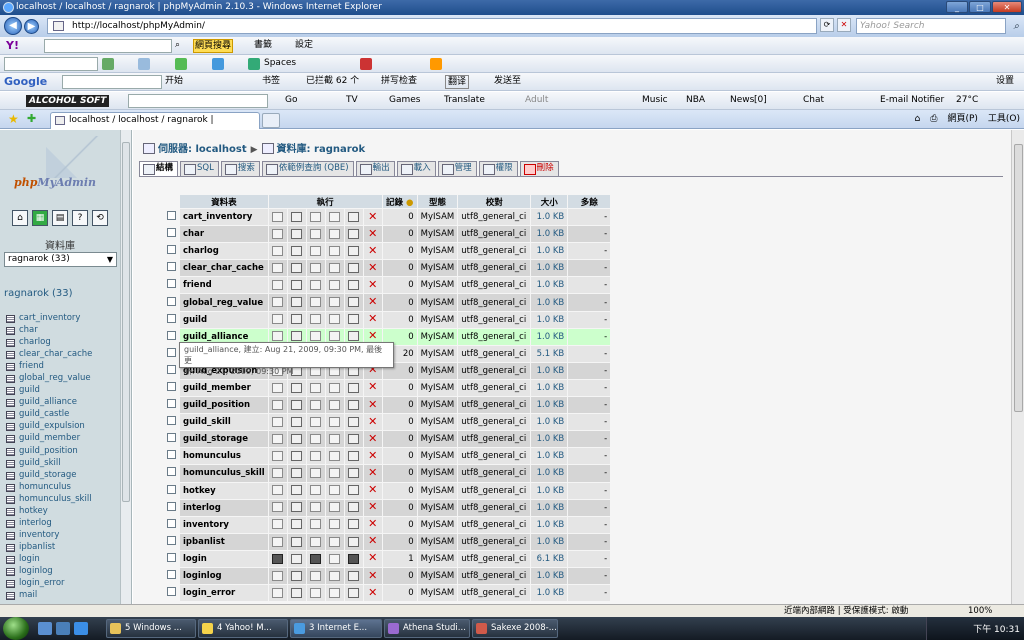  Describe the element at coordinates (224, 507) in the screenshot. I see `table-name: interlog` at that location.